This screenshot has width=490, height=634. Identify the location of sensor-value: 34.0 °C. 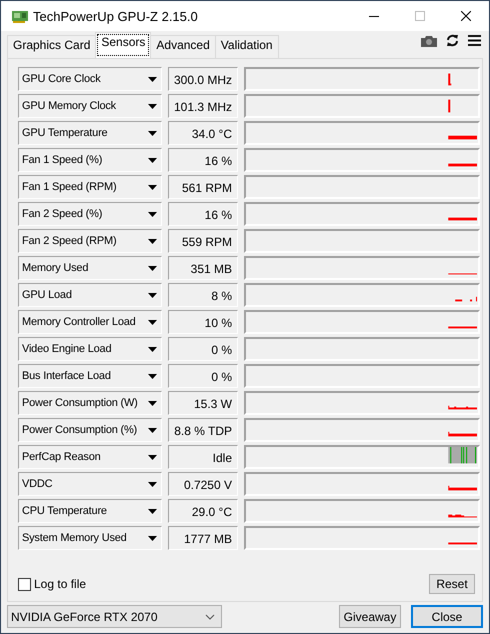
(203, 133).